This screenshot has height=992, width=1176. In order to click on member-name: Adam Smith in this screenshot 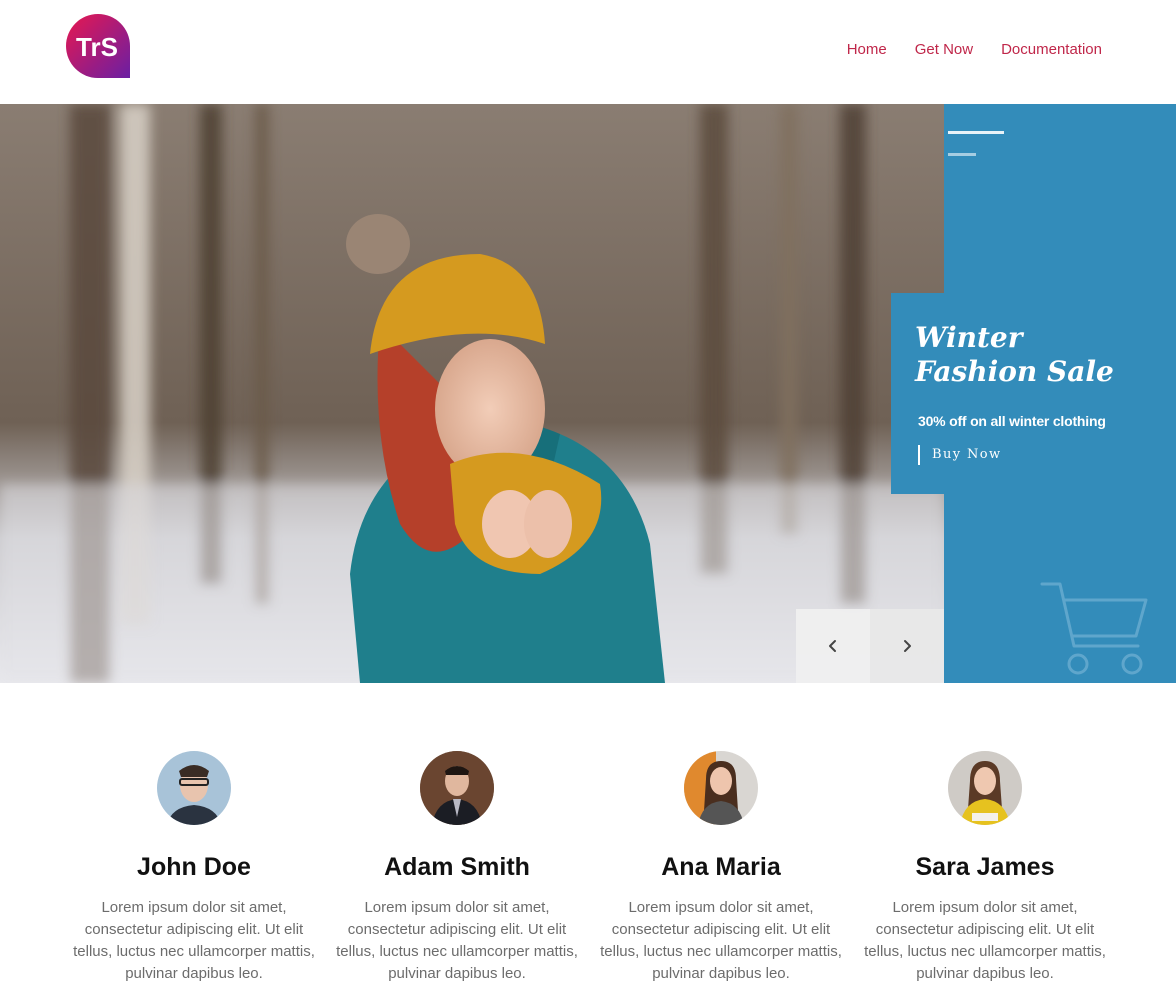, I will do `click(457, 867)`.